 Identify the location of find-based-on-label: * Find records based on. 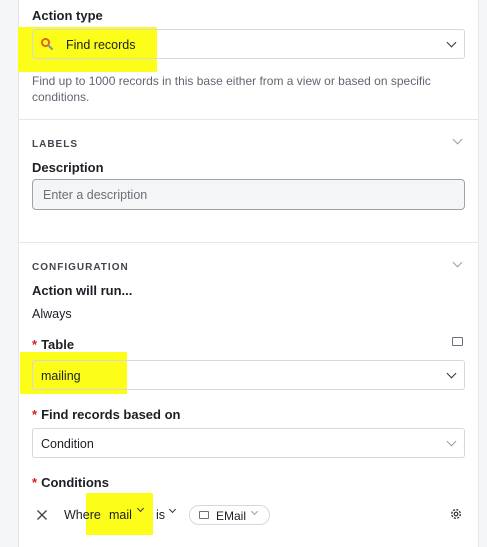
(106, 414).